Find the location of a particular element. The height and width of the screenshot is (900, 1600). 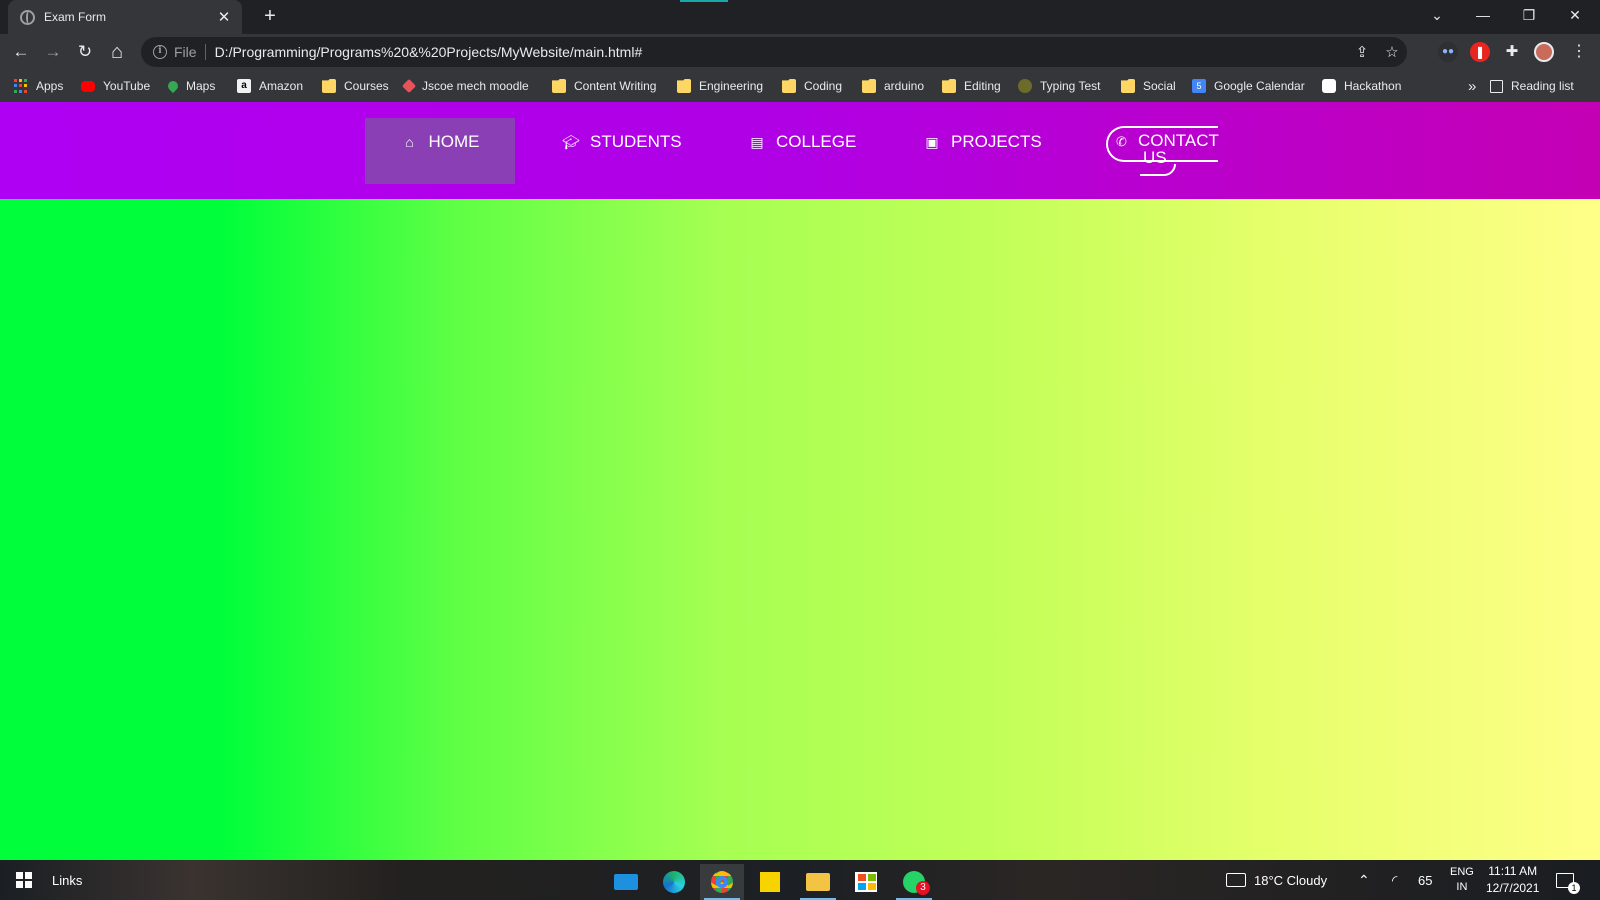

bookmarks-overflow-button: » is located at coordinates (1472, 86).